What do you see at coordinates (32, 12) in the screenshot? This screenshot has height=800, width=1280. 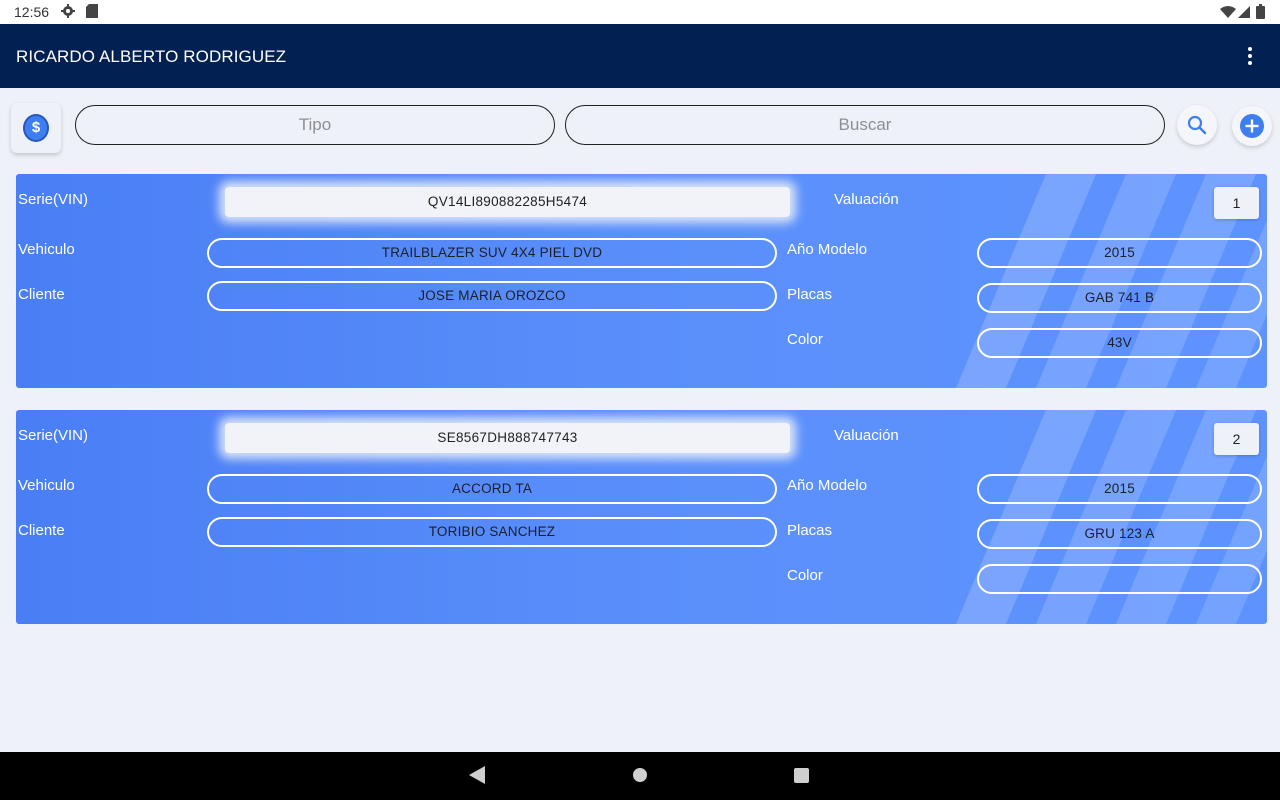 I see `status-time: 12:56` at bounding box center [32, 12].